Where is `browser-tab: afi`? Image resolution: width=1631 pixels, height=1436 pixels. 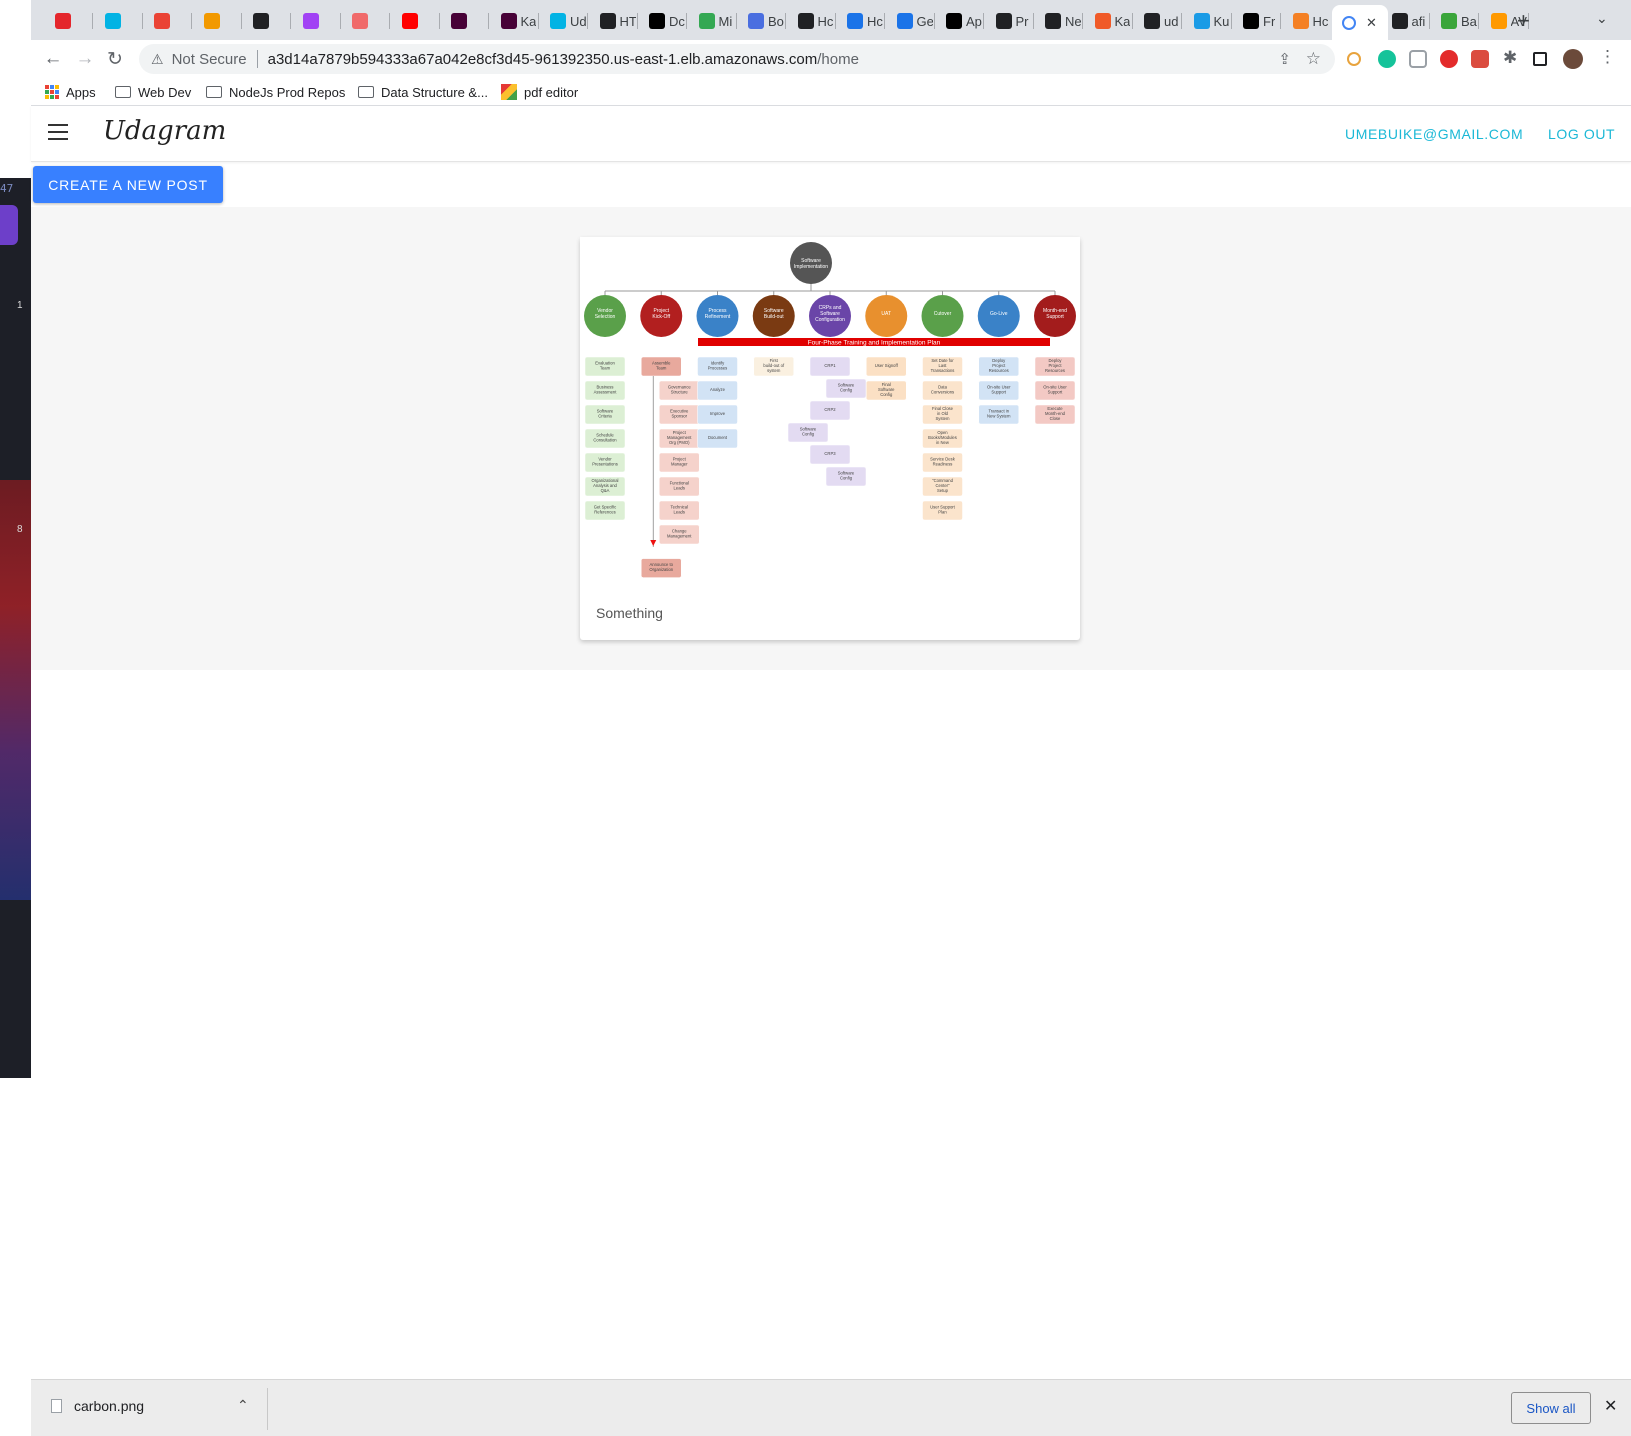
browser-tab: afi is located at coordinates (1405, 21).